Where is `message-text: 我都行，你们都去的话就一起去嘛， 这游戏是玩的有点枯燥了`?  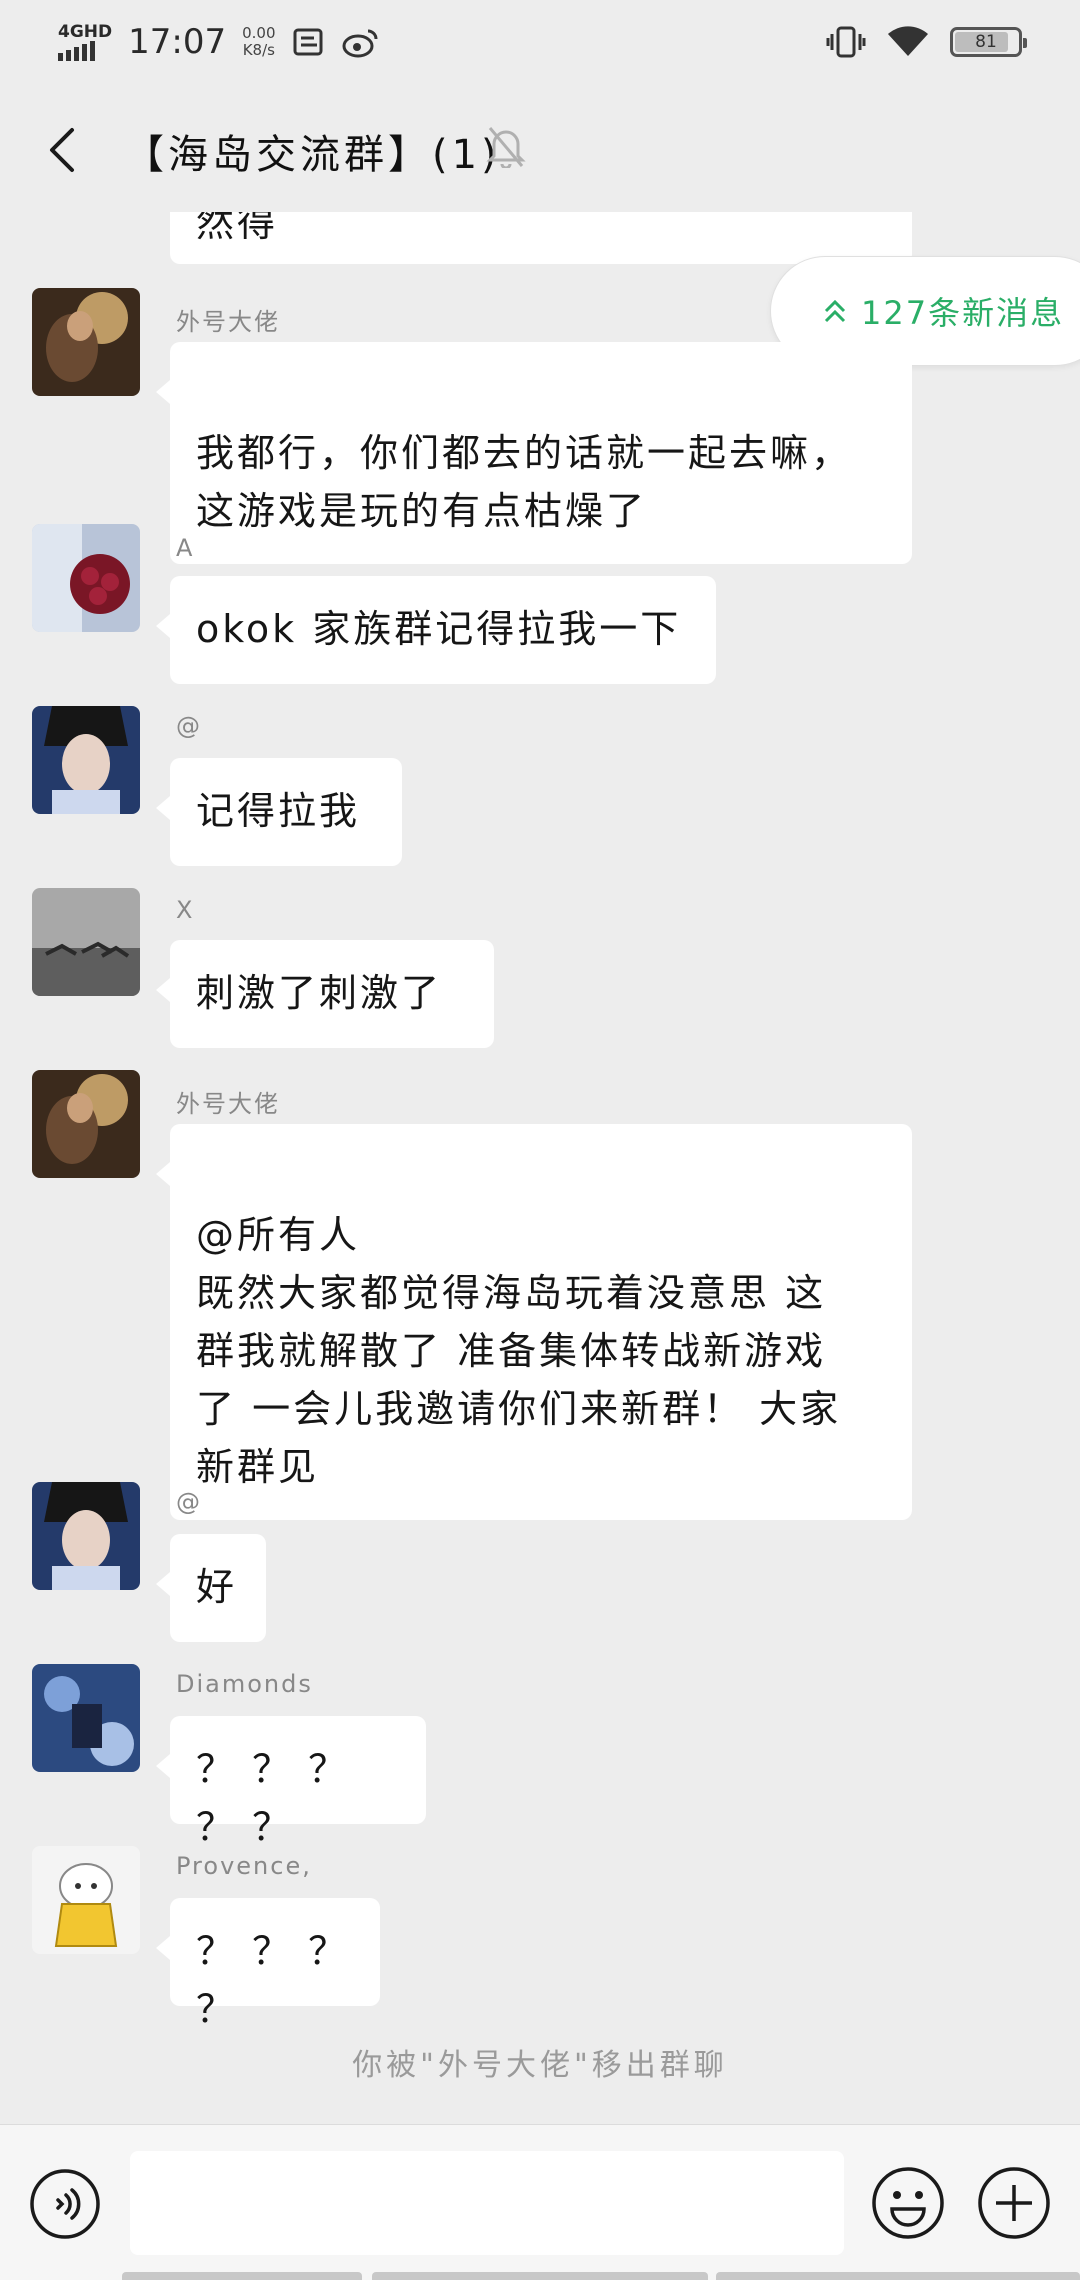 message-text: 我都行，你们都去的话就一起去嘛， 这游戏是玩的有点枯燥了 is located at coordinates (524, 482).